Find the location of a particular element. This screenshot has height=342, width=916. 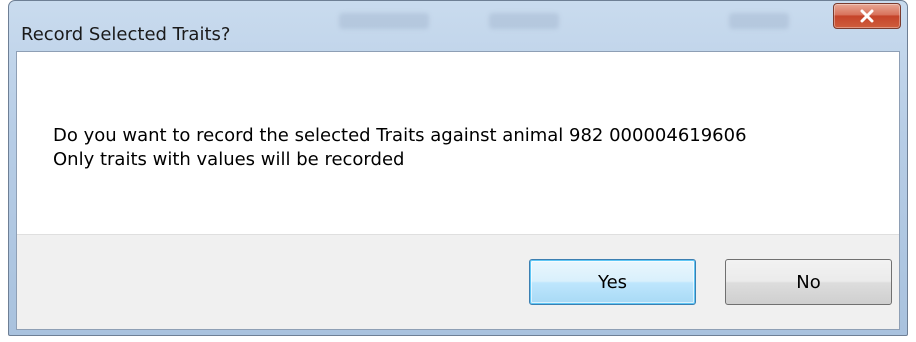

message-line-2: Only traits with values will be recorded is located at coordinates (229, 159).